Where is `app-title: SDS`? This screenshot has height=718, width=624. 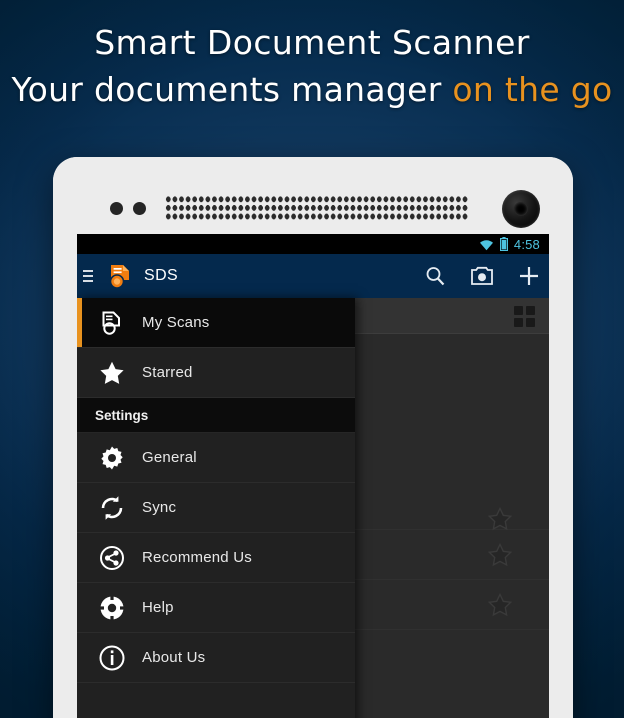 app-title: SDS is located at coordinates (161, 275).